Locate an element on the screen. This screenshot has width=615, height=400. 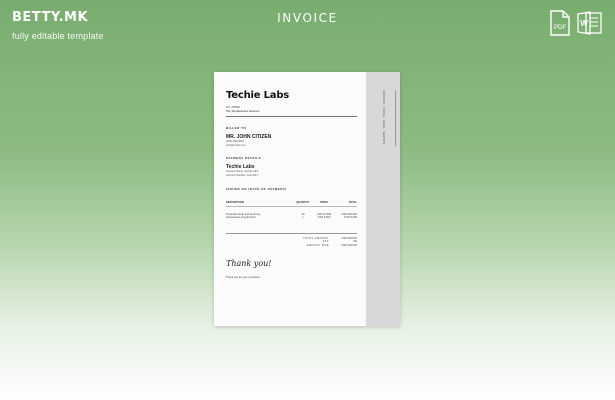
invoice-side-bar: ADDRESS · PHONE · EMAIL · WEBSITE is located at coordinates (383, 199).